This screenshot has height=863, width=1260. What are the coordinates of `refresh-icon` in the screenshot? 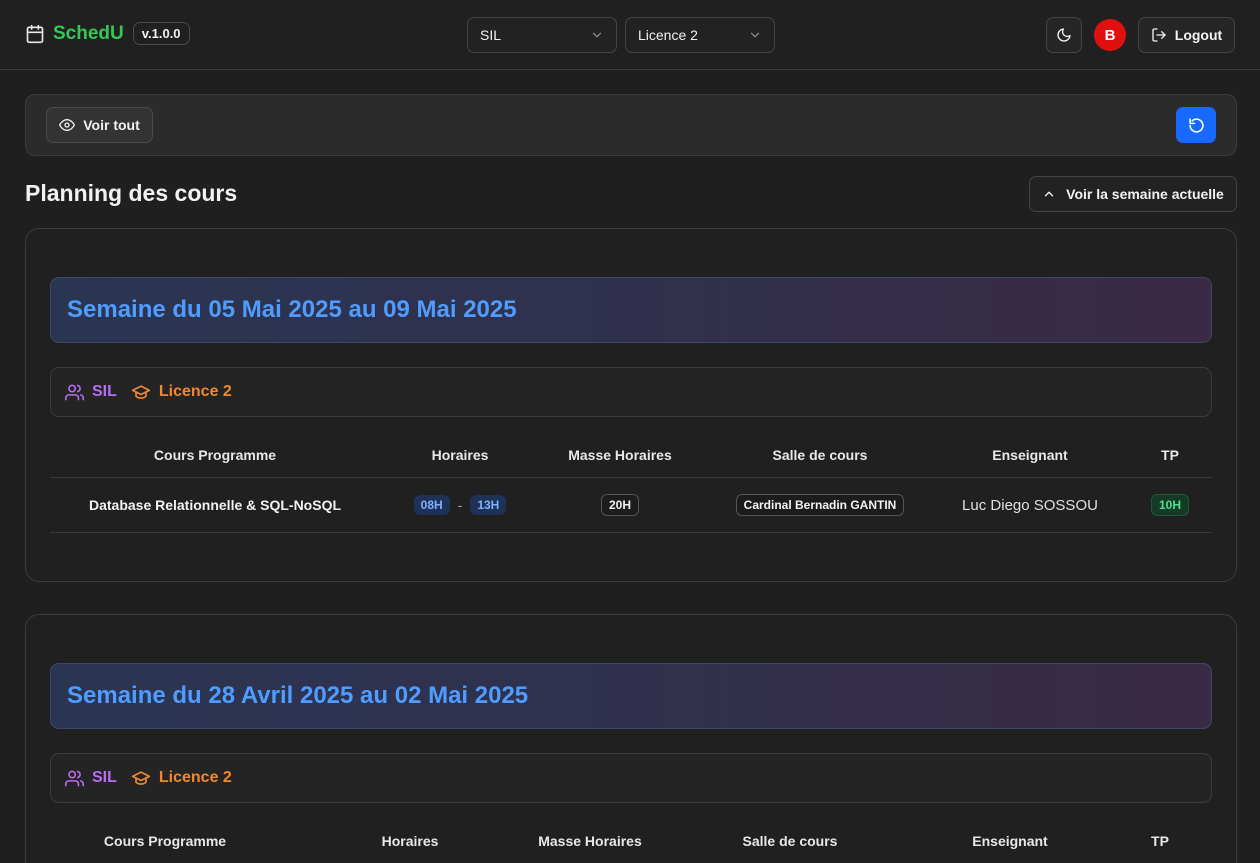 It's located at (1196, 125).